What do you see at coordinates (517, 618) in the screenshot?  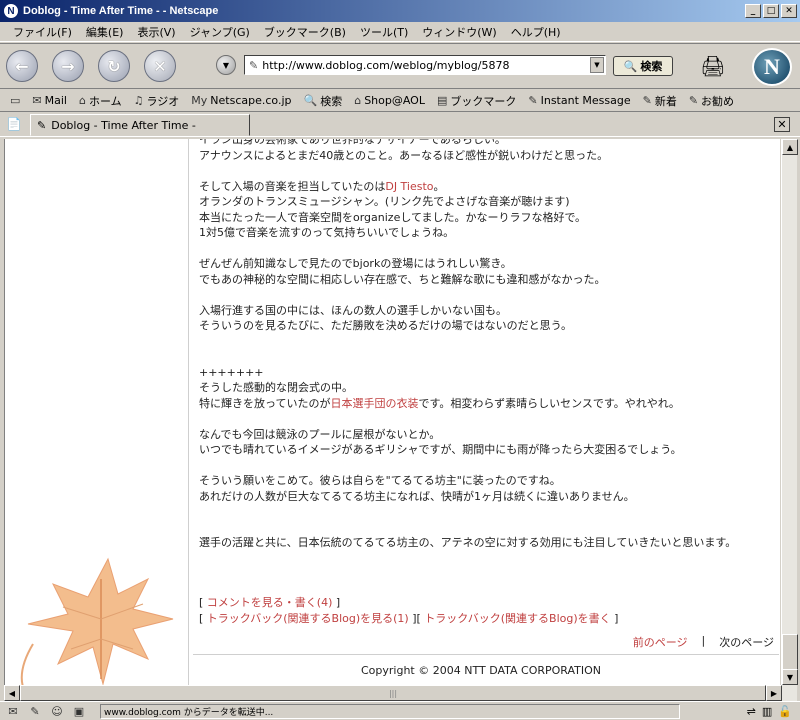 I see `trackback-write-link: トラックバック(関連するBlog)を書く` at bounding box center [517, 618].